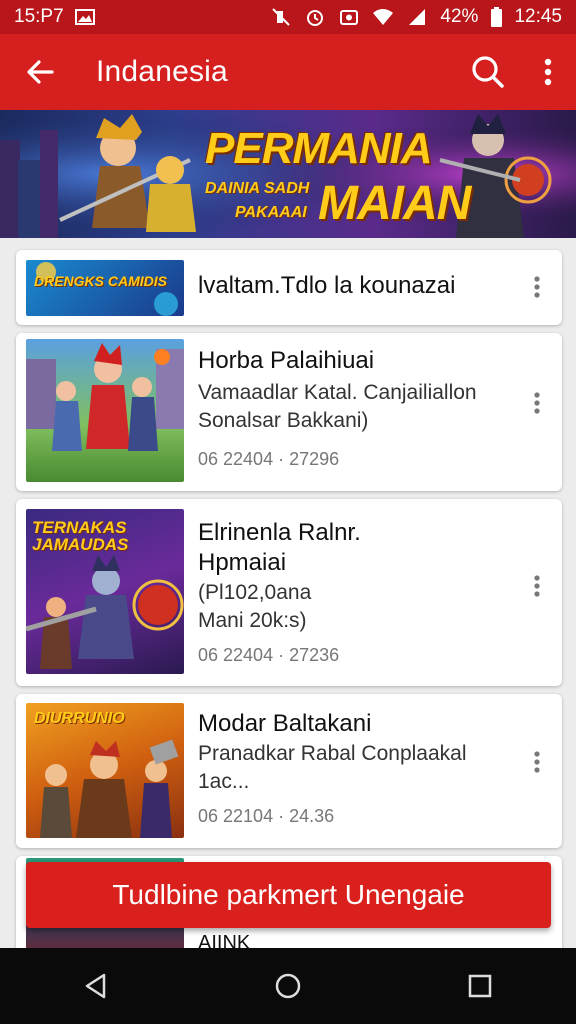 The image size is (576, 1024). What do you see at coordinates (105, 770) in the screenshot?
I see `item-thumbnail: DIURRUNIO` at bounding box center [105, 770].